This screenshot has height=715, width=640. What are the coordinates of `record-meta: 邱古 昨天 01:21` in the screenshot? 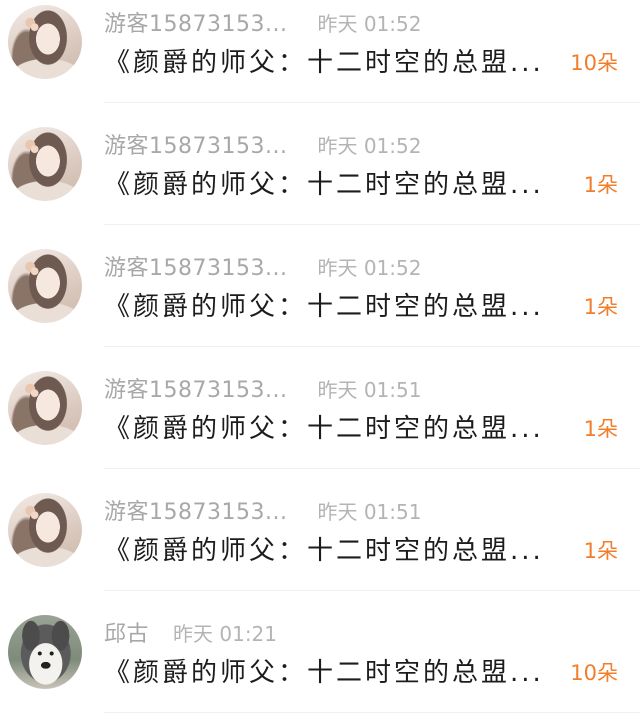 It's located at (191, 632).